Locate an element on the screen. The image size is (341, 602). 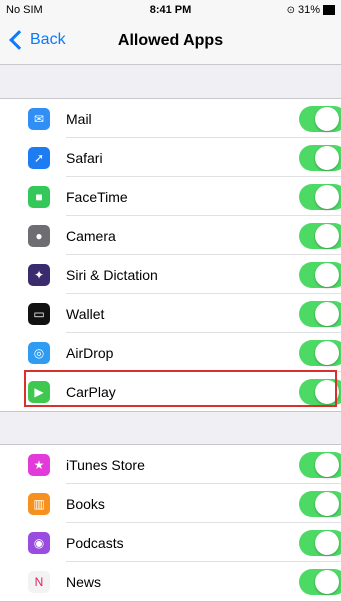
row-label: Safari is located at coordinates (84, 157).